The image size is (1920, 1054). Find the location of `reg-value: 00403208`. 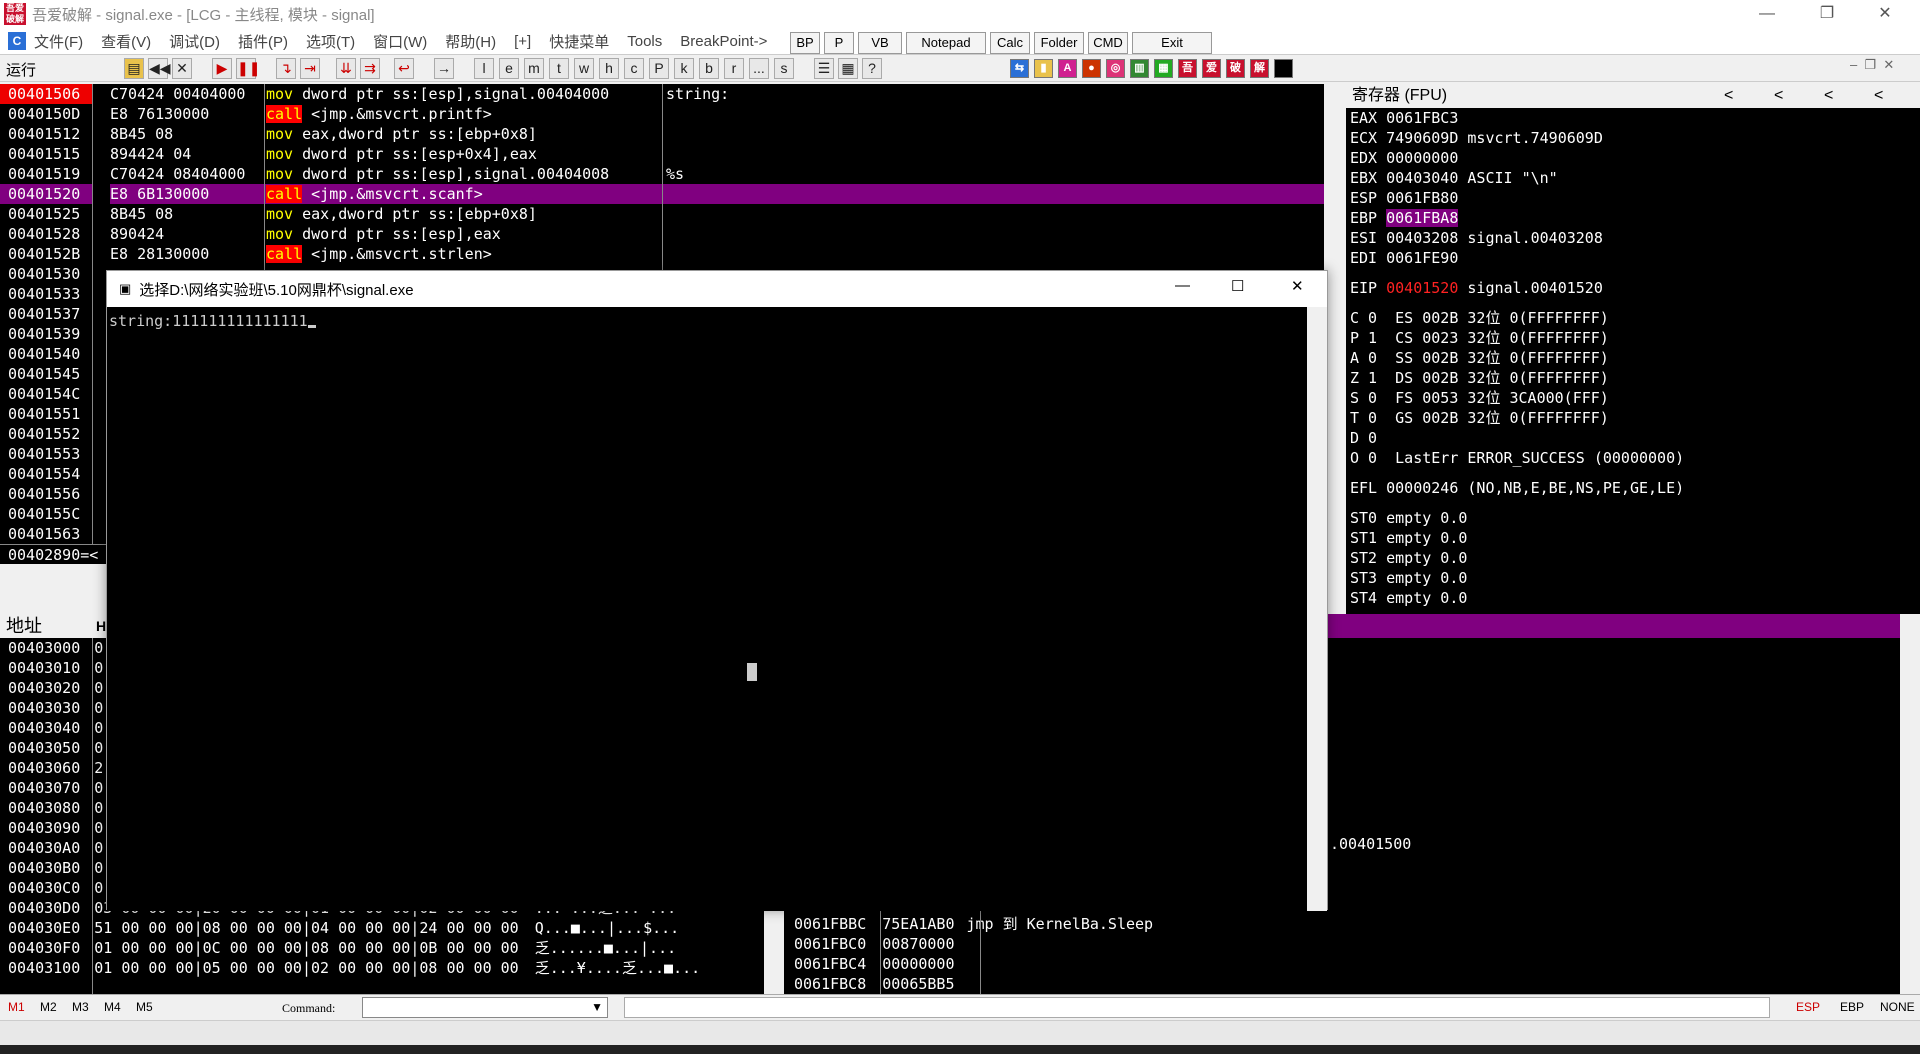

reg-value: 00403208 is located at coordinates (1422, 238).